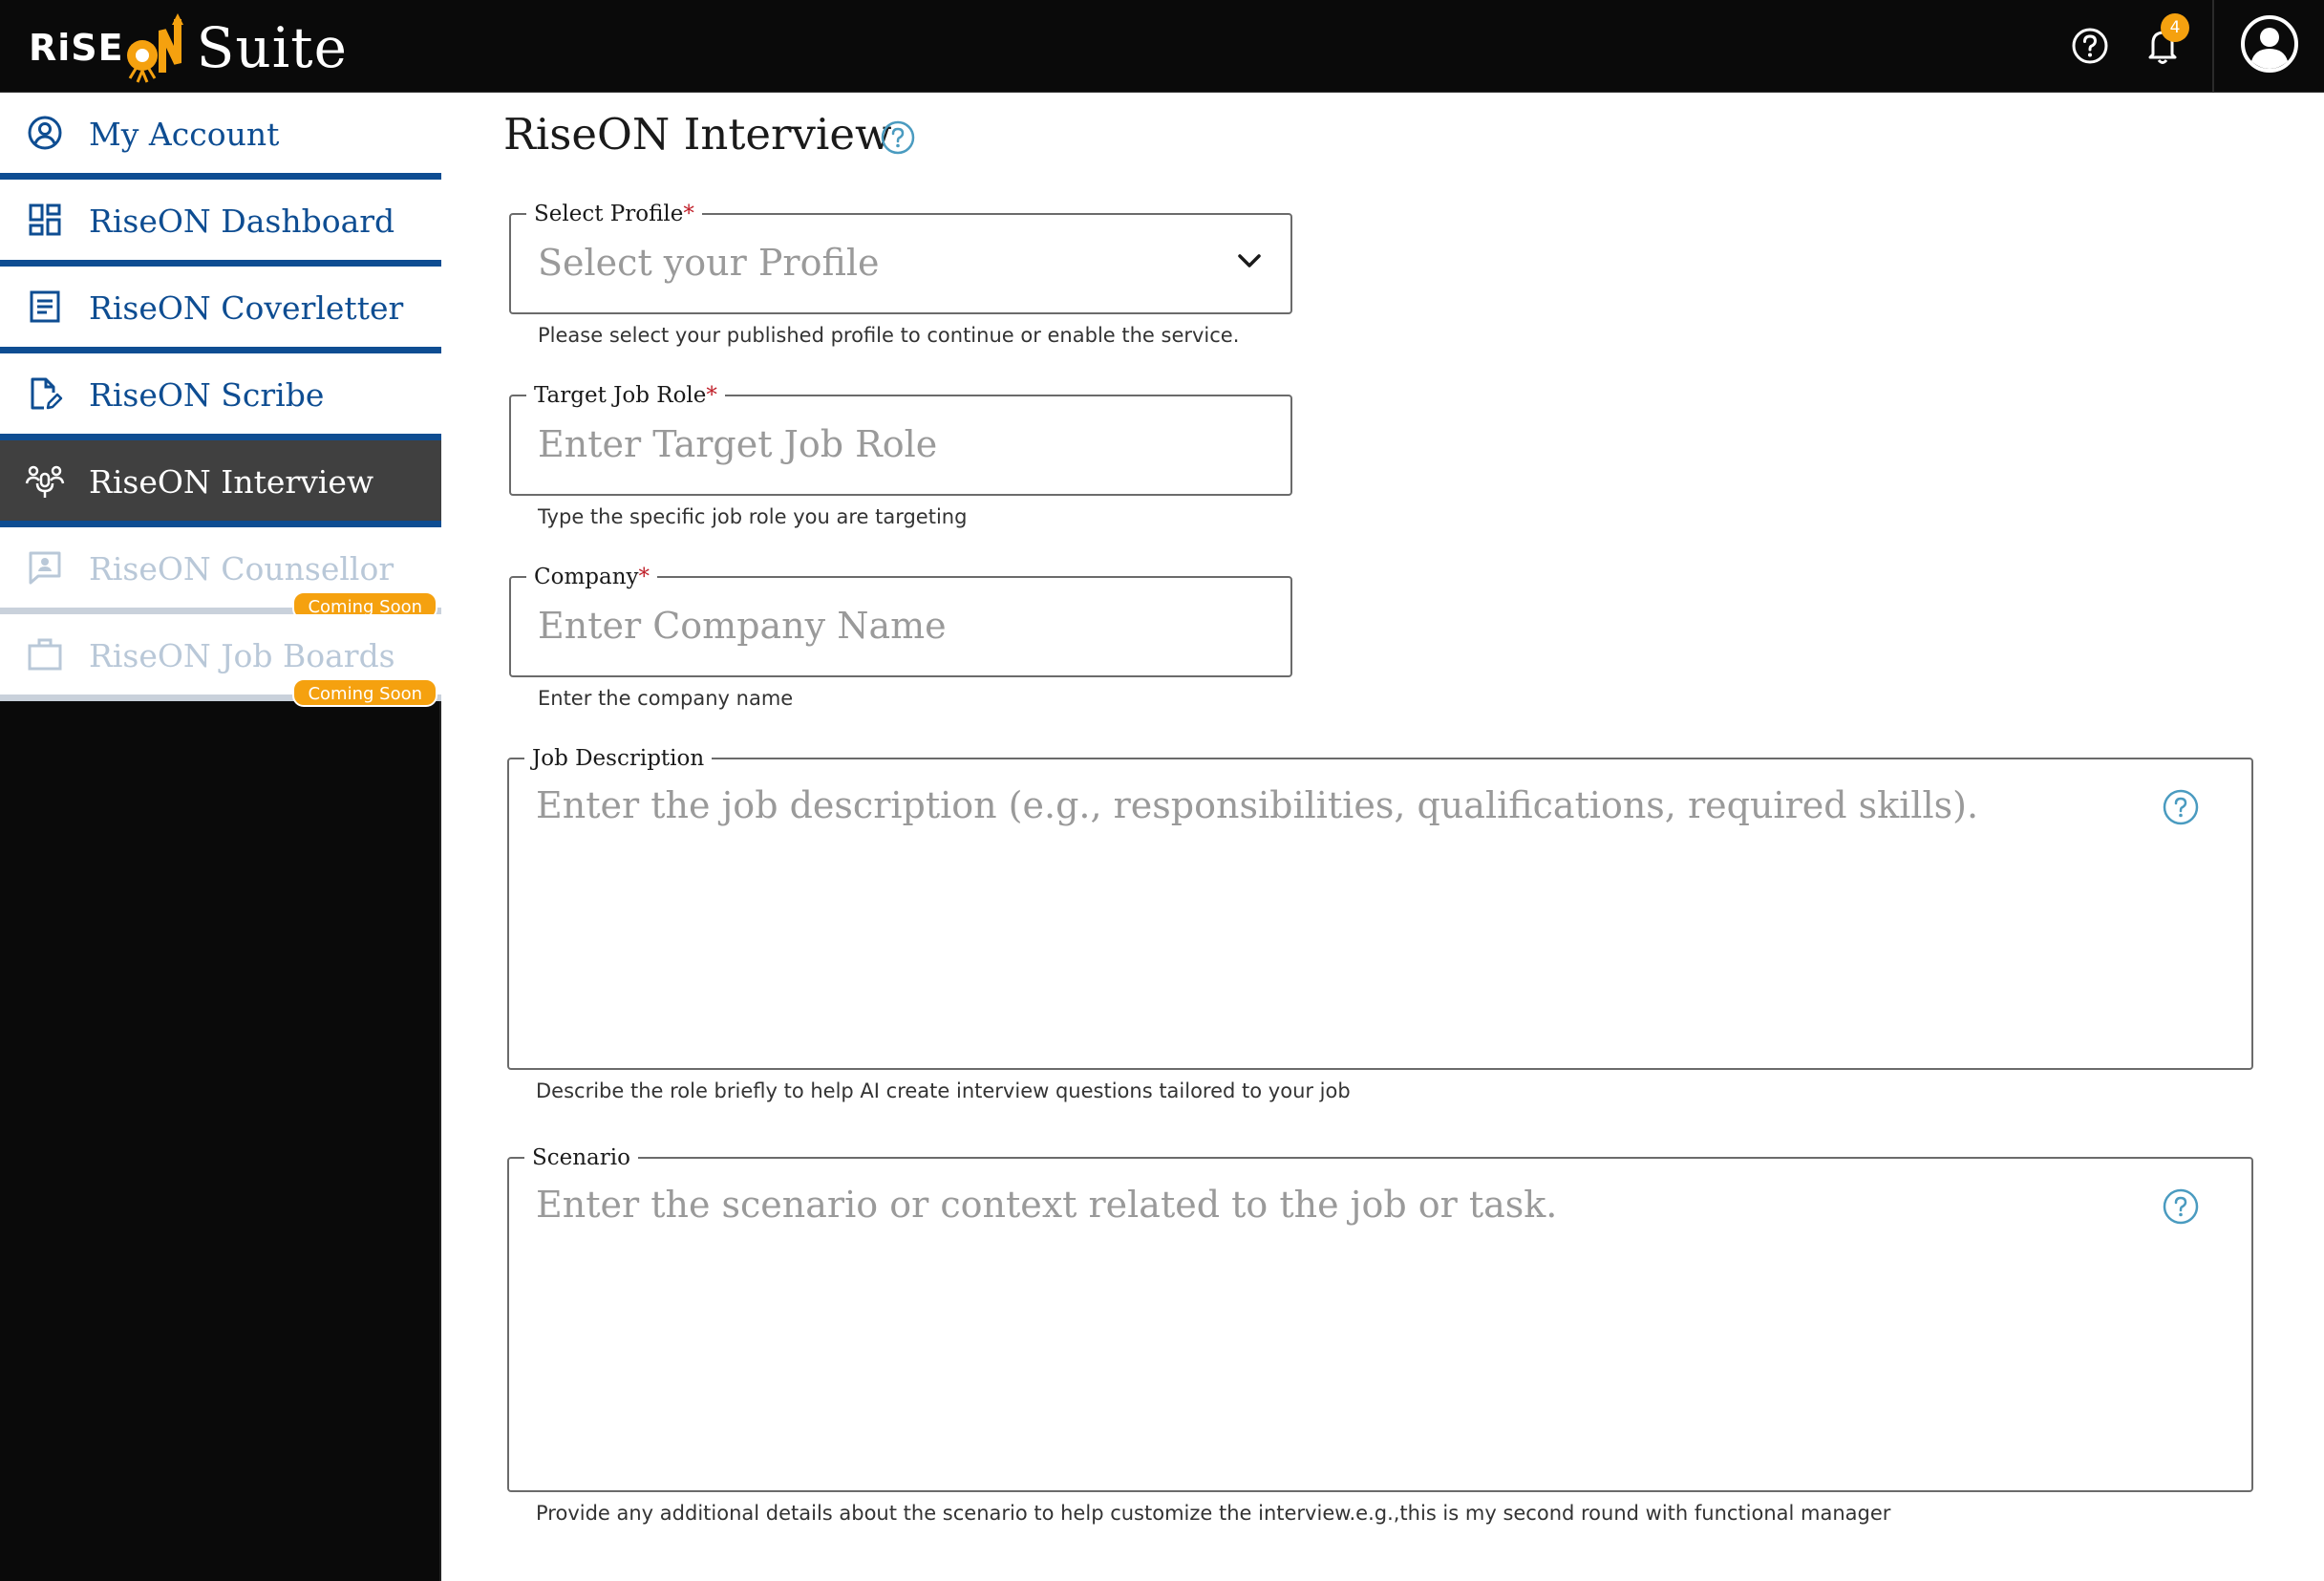 Image resolution: width=2324 pixels, height=1581 pixels. What do you see at coordinates (242, 655) in the screenshot?
I see `sidebar-item-label: RiseON Job Boards` at bounding box center [242, 655].